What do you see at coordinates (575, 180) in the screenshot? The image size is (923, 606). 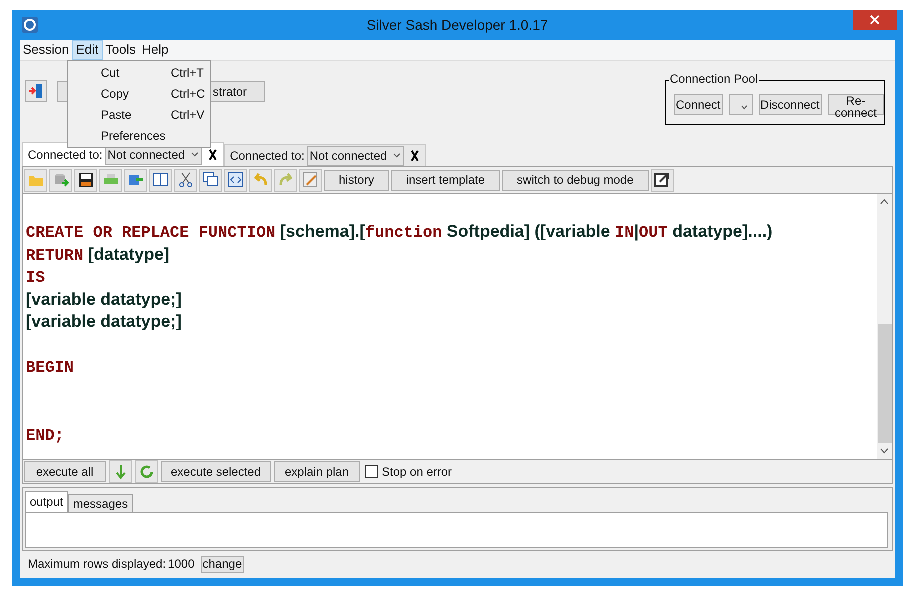 I see `toolbar-button: switch to debug mode` at bounding box center [575, 180].